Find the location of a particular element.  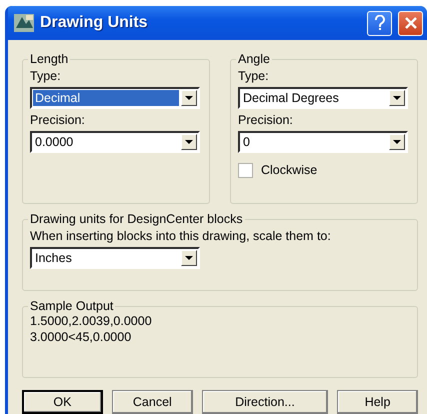

window-title: Drawing Units is located at coordinates (94, 23).